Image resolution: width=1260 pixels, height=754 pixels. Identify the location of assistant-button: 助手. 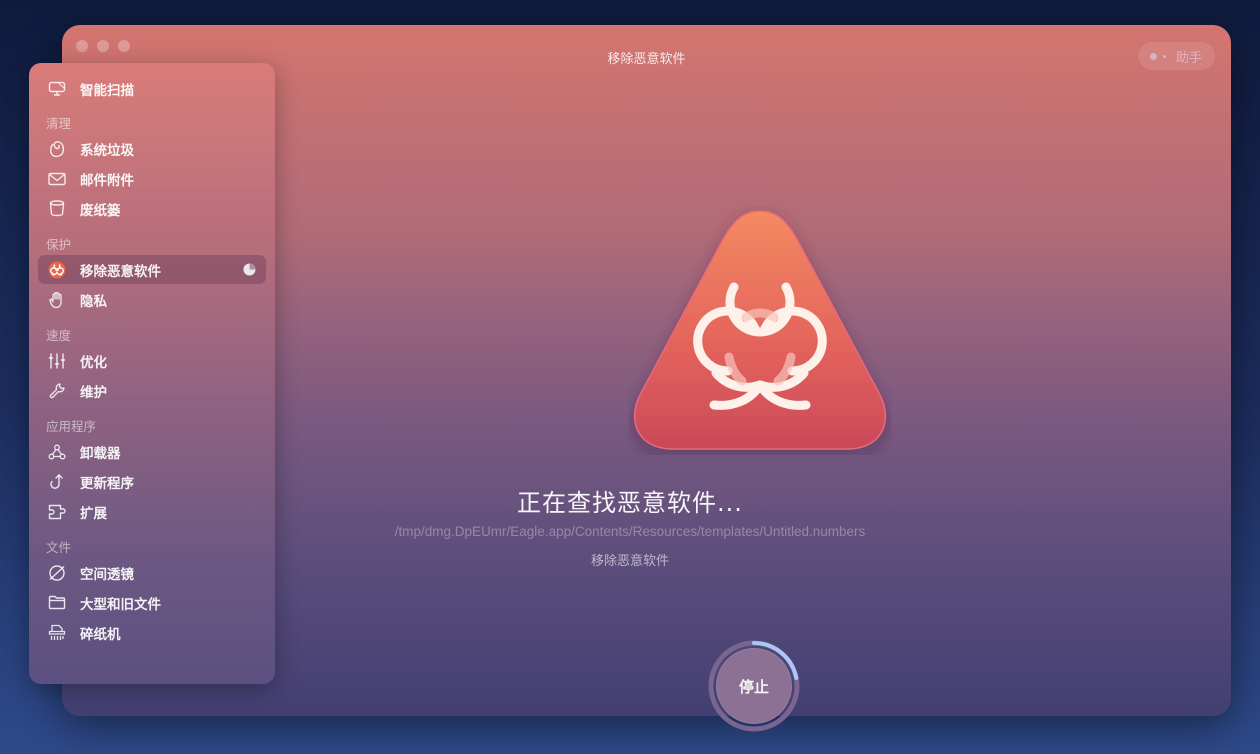
(1176, 56).